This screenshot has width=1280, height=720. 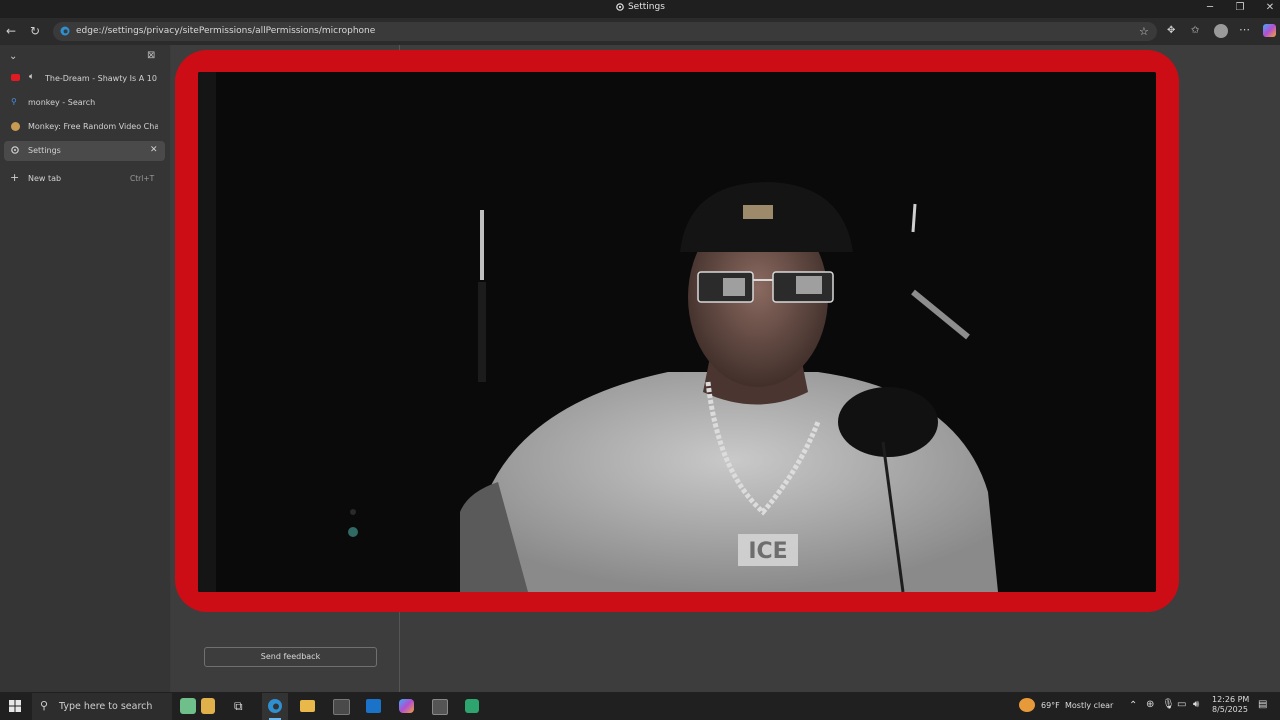 I want to click on volume-icon: 🔊︎, so click(x=1196, y=704).